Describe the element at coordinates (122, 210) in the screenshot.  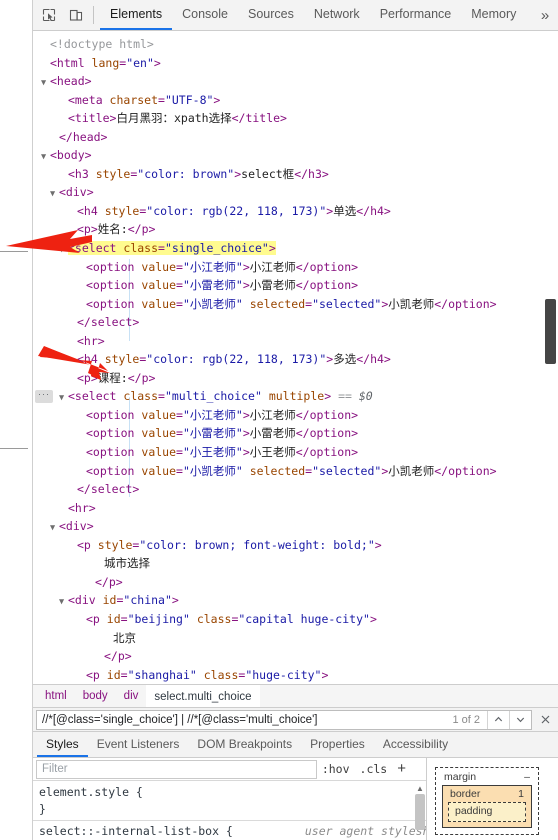
I see `code-token: style` at that location.